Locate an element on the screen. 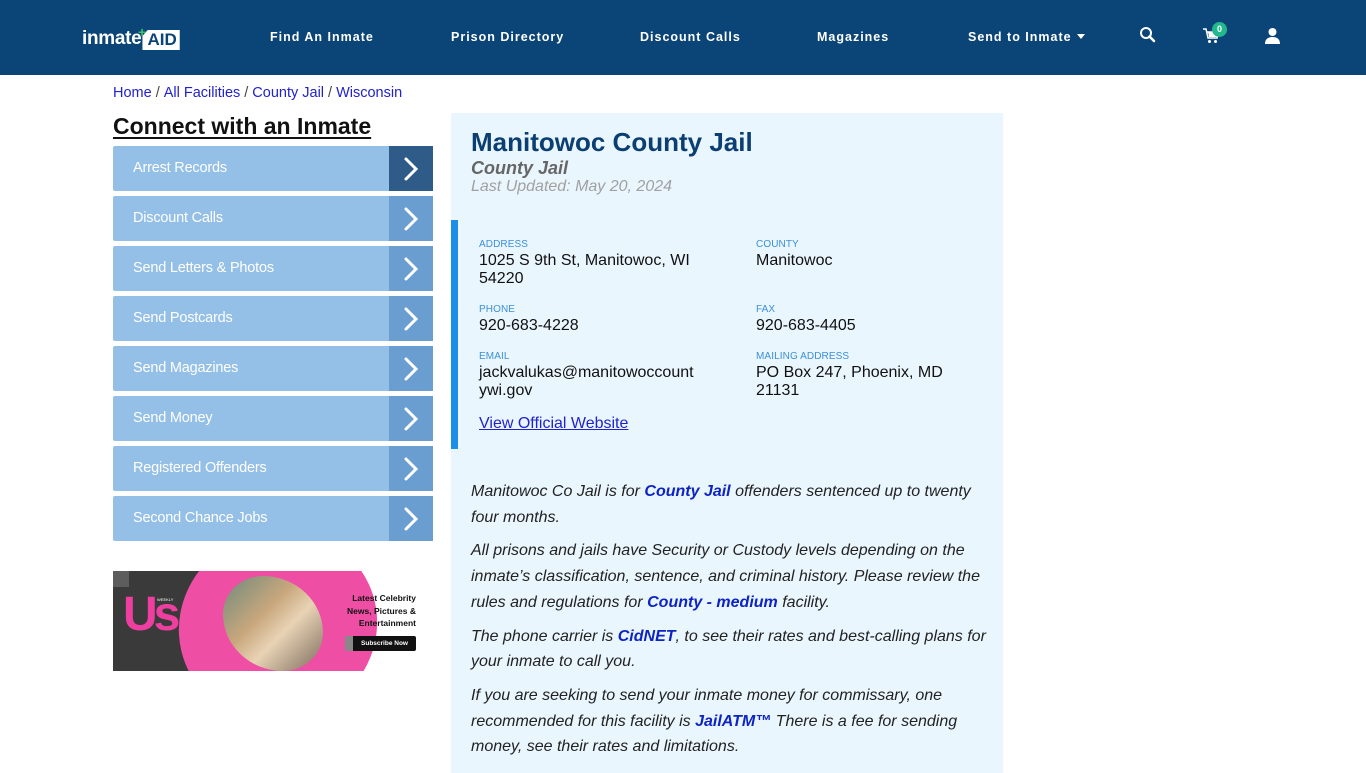 Image resolution: width=1366 pixels, height=773 pixels. nav-prison-directory: Prison Directory is located at coordinates (507, 37).